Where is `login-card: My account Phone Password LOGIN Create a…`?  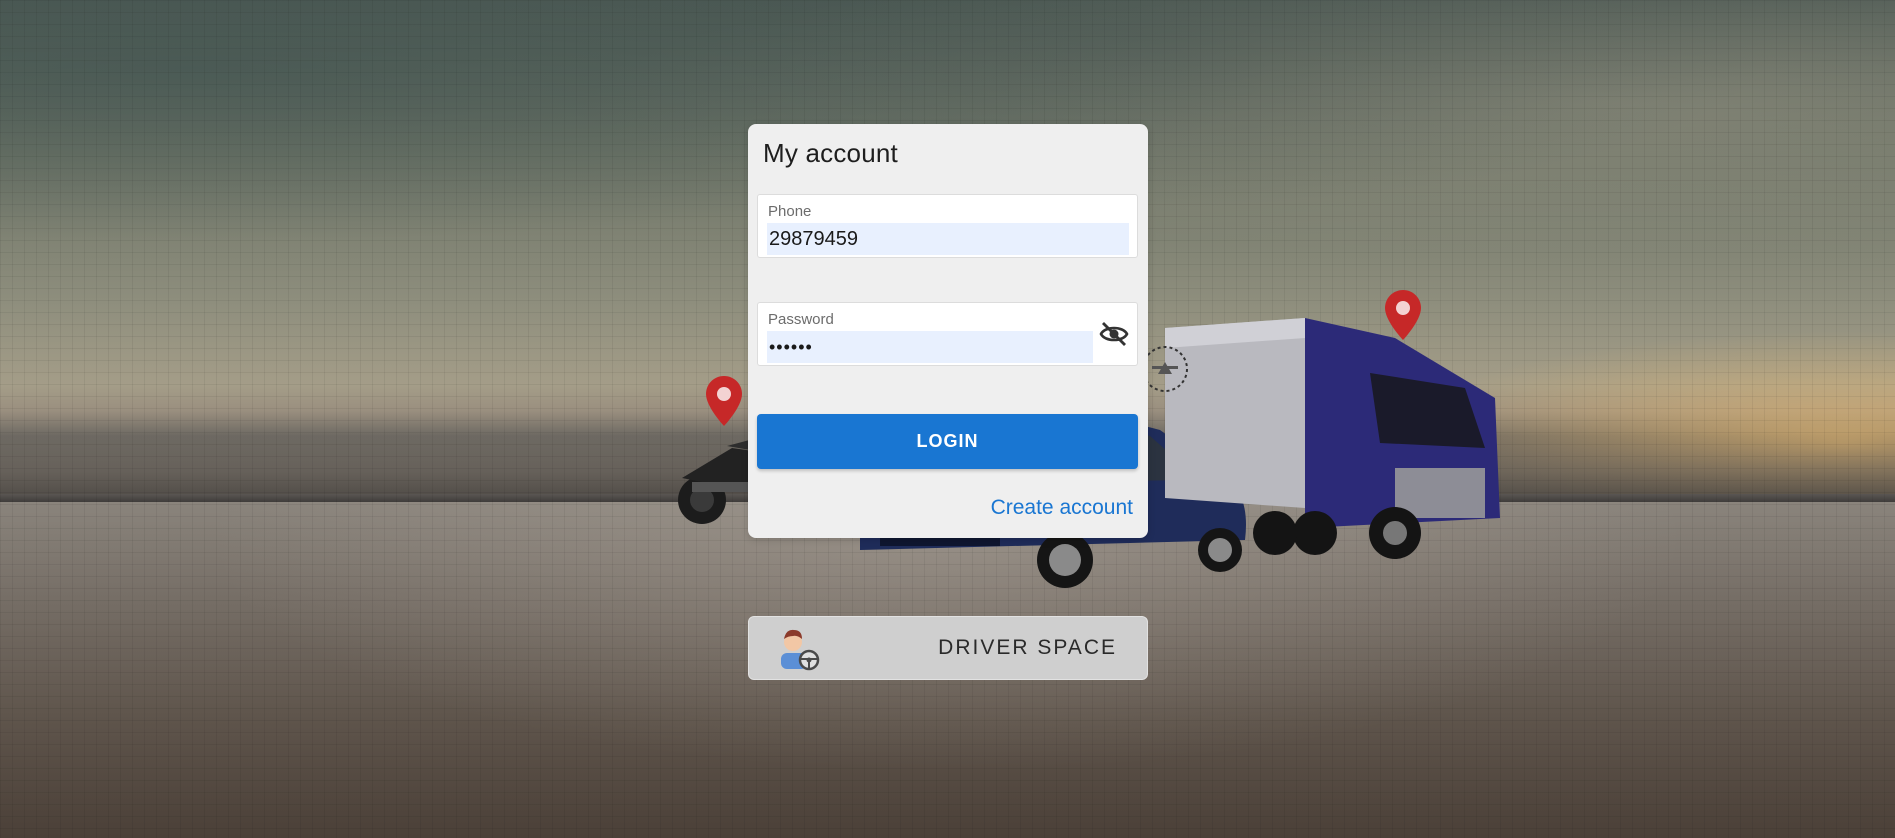
login-card: My account Phone Password LOGIN Create a… is located at coordinates (948, 331).